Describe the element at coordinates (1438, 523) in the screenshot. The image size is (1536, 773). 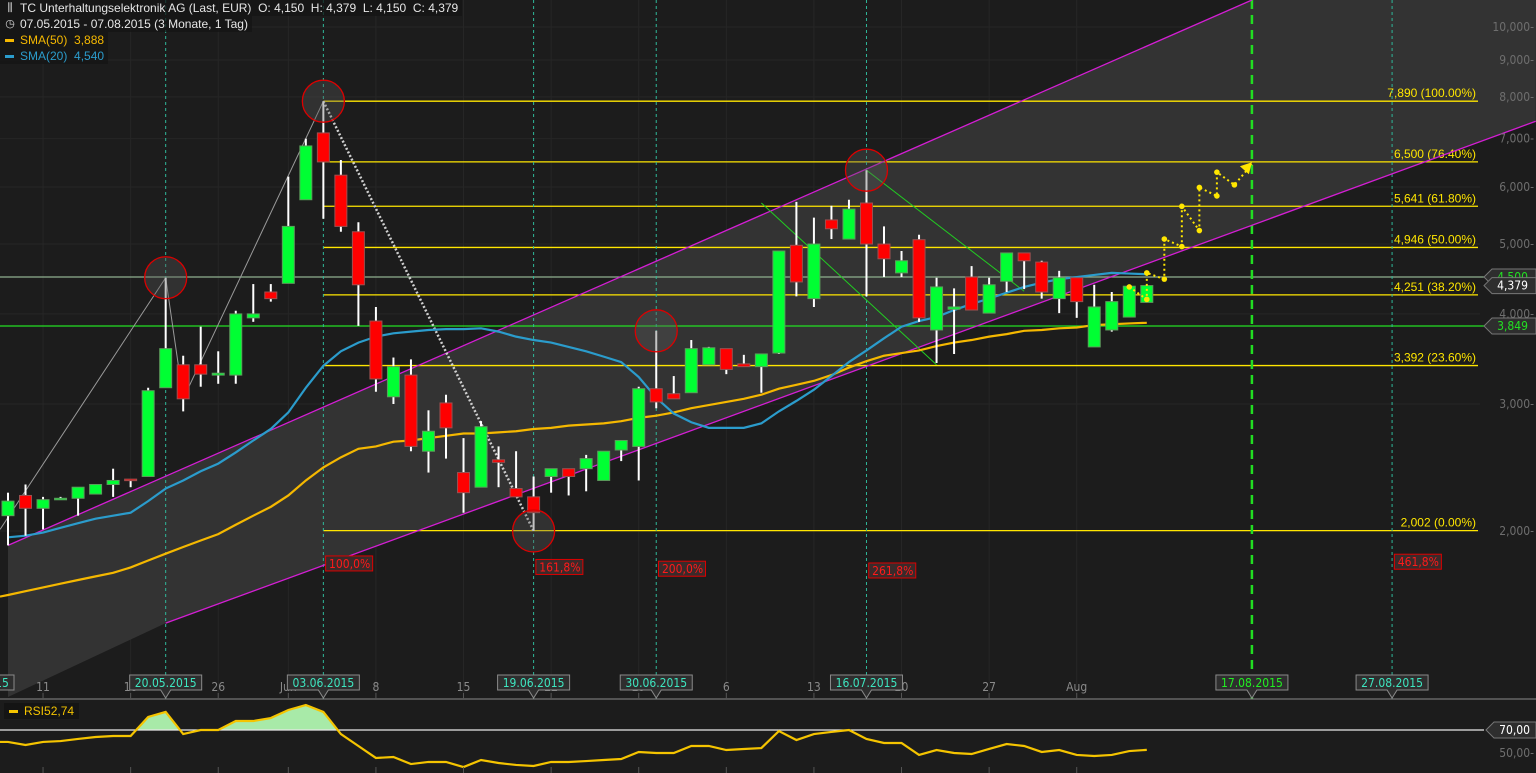
I see `fib-level-label: 2,002 (0.00%)` at that location.